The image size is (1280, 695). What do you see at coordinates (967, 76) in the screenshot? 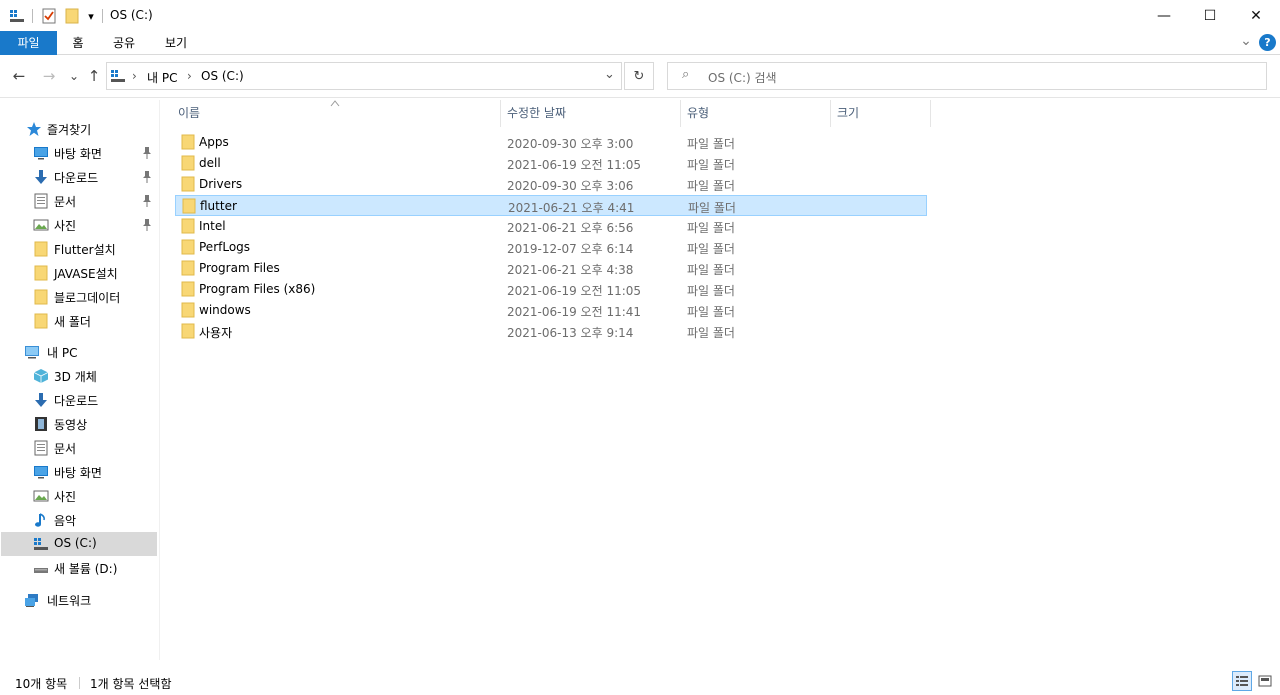
I see `search-box: ⌕ OS (C:) 검색` at bounding box center [967, 76].